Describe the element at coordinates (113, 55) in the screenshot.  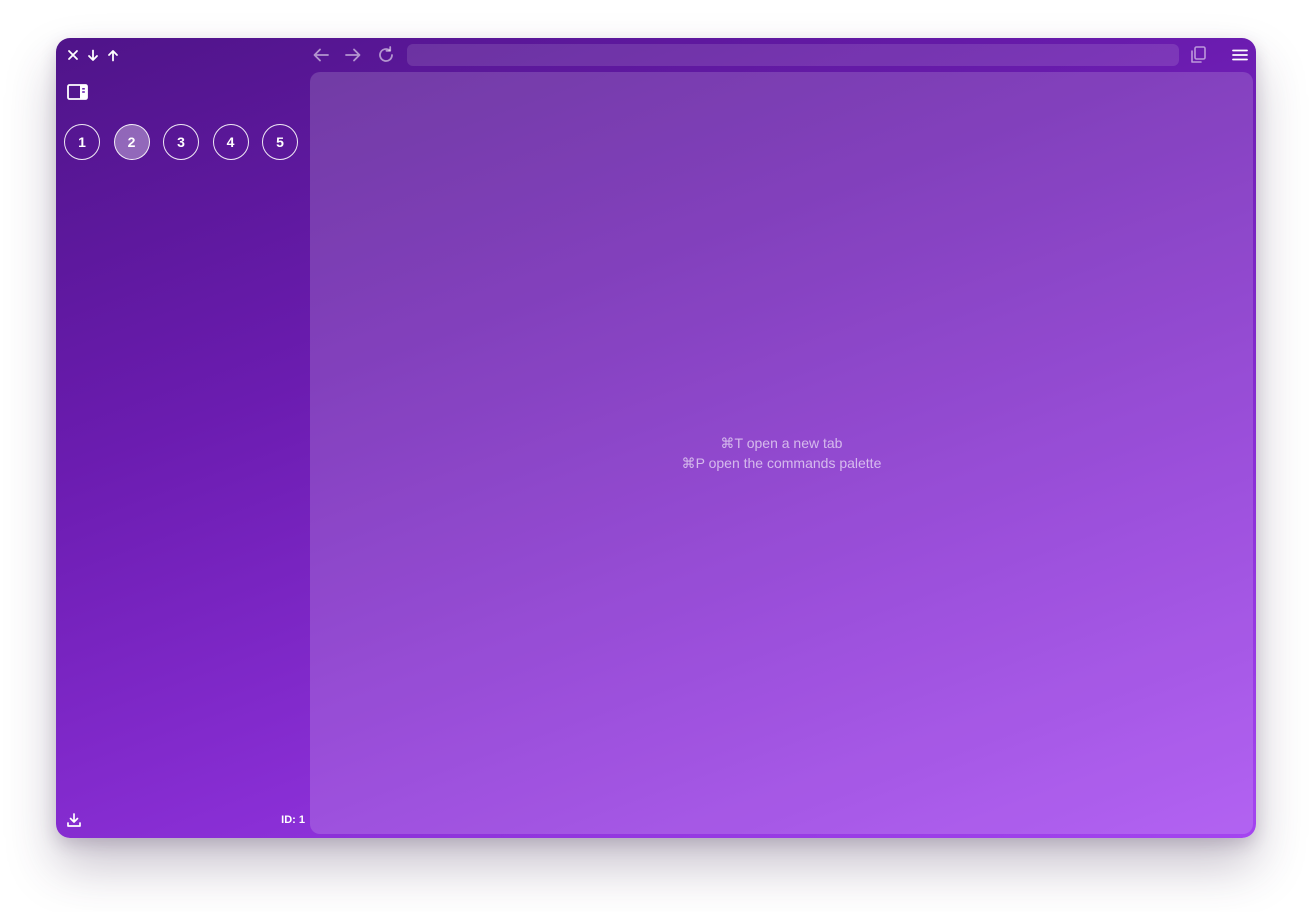
I see `arrow-up-icon` at that location.